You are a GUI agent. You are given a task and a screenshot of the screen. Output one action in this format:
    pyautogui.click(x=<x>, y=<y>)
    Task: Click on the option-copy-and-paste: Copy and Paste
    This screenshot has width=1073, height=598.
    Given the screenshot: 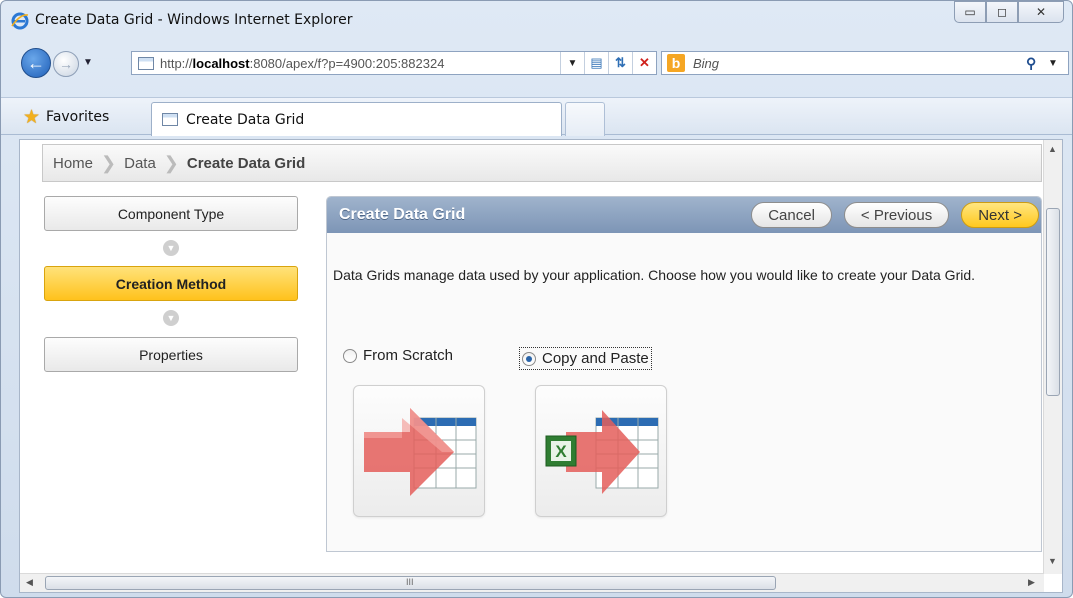 What is the action you would take?
    pyautogui.click(x=585, y=358)
    